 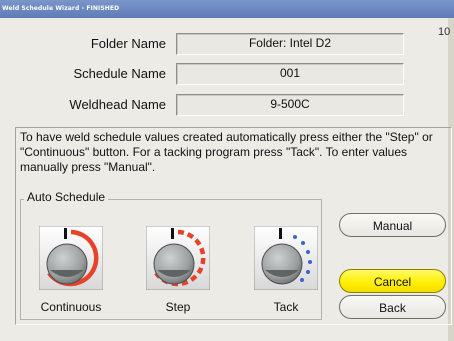 What do you see at coordinates (120, 73) in the screenshot?
I see `schedule-name-label: Schedule Name` at bounding box center [120, 73].